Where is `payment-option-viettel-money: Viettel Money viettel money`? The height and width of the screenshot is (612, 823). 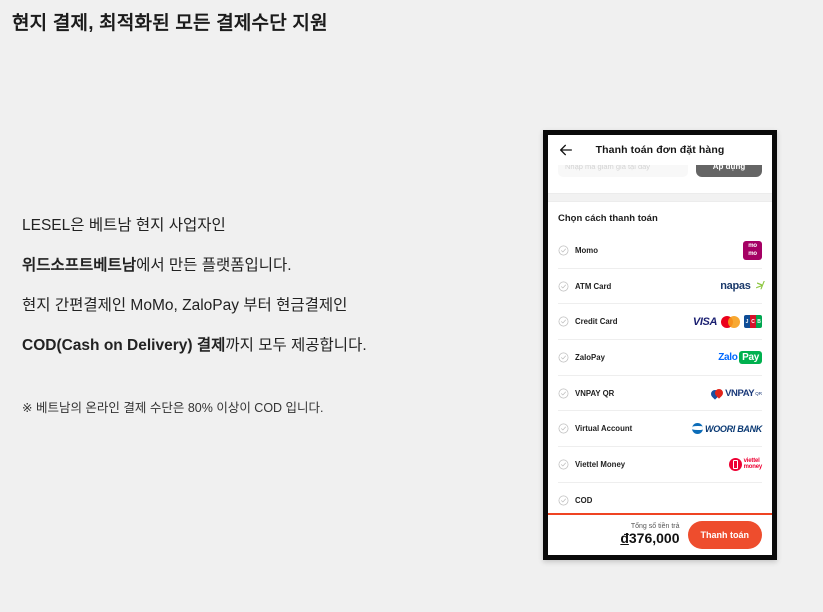
payment-option-viettel-money: Viettel Money viettel money is located at coordinates (660, 465).